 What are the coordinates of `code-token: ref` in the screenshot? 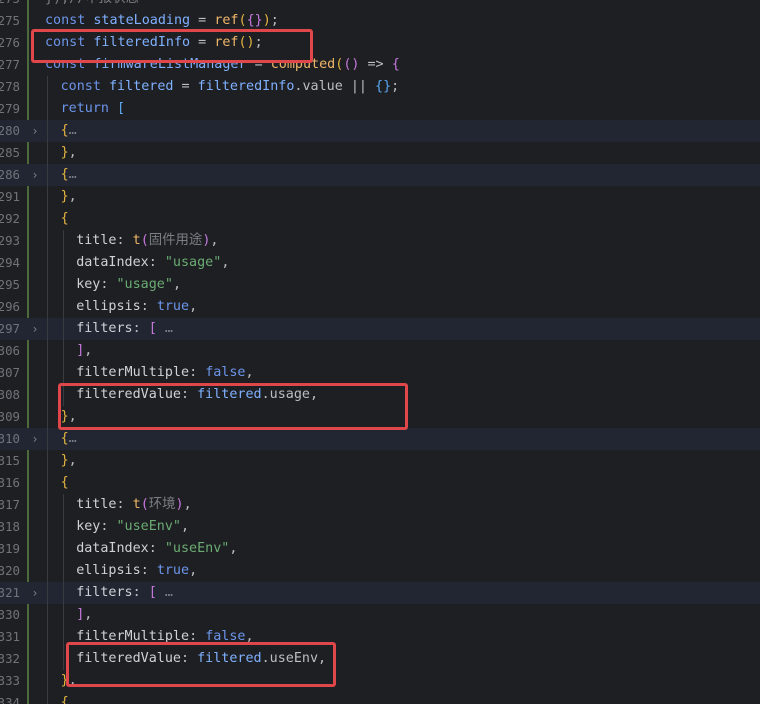 It's located at (226, 20).